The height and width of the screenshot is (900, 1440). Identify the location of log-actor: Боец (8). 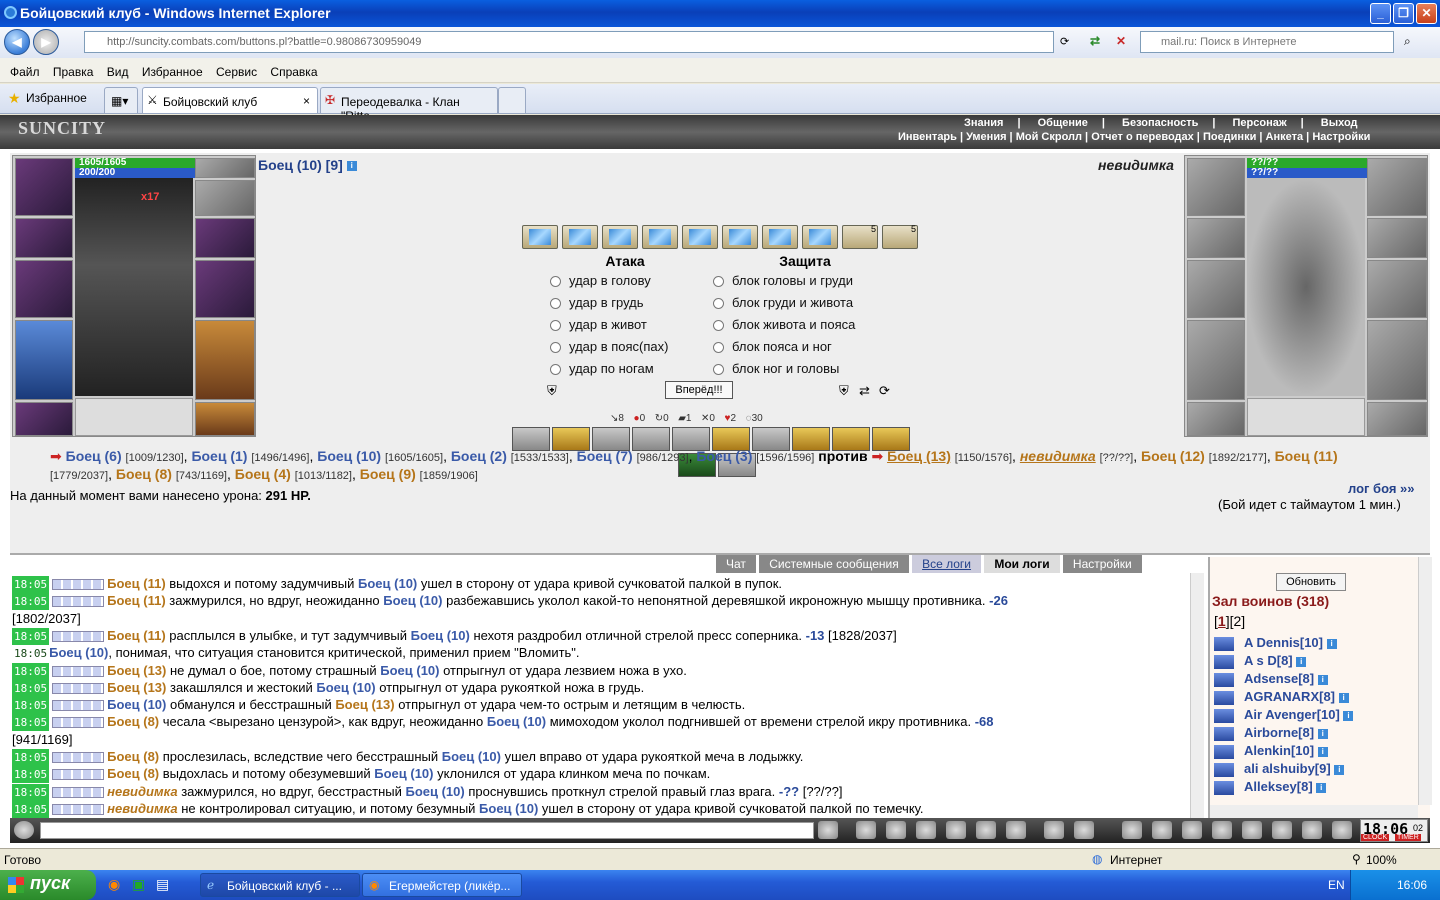
(133, 773).